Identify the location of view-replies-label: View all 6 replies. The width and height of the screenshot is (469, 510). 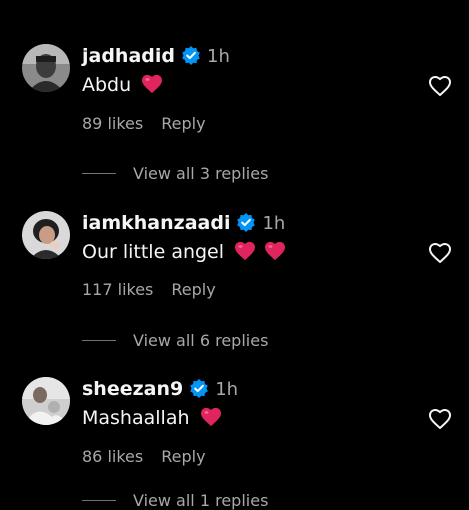
(201, 340).